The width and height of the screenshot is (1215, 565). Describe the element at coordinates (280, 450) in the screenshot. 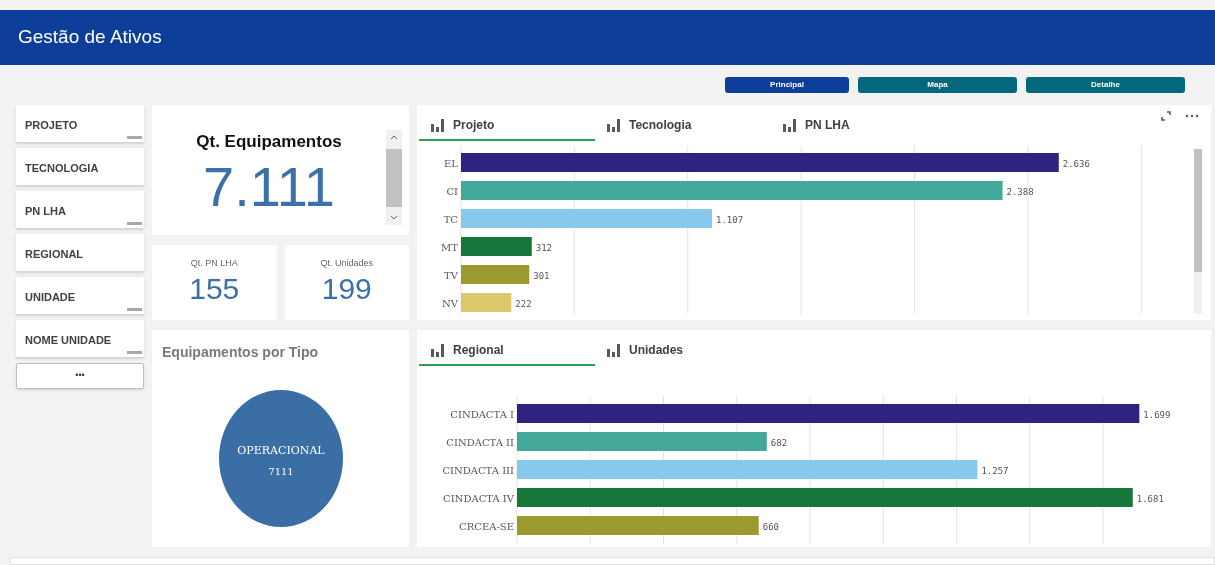

I see `slice-label: OPERACIONAL` at that location.